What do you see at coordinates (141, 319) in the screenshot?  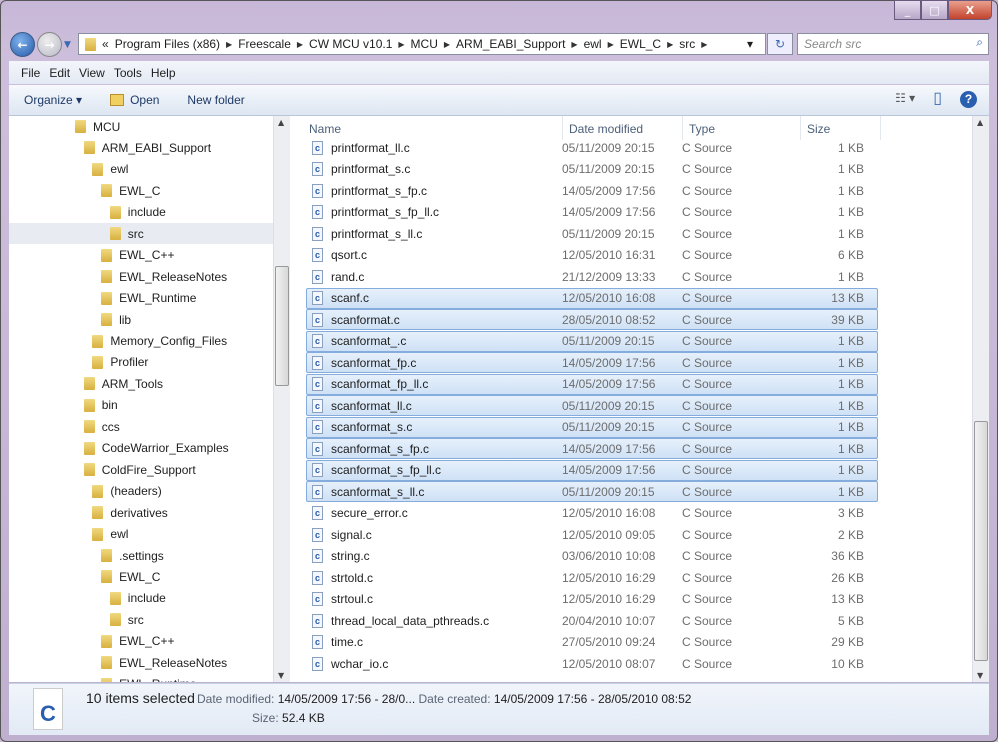 I see `tree-item: lib` at bounding box center [141, 319].